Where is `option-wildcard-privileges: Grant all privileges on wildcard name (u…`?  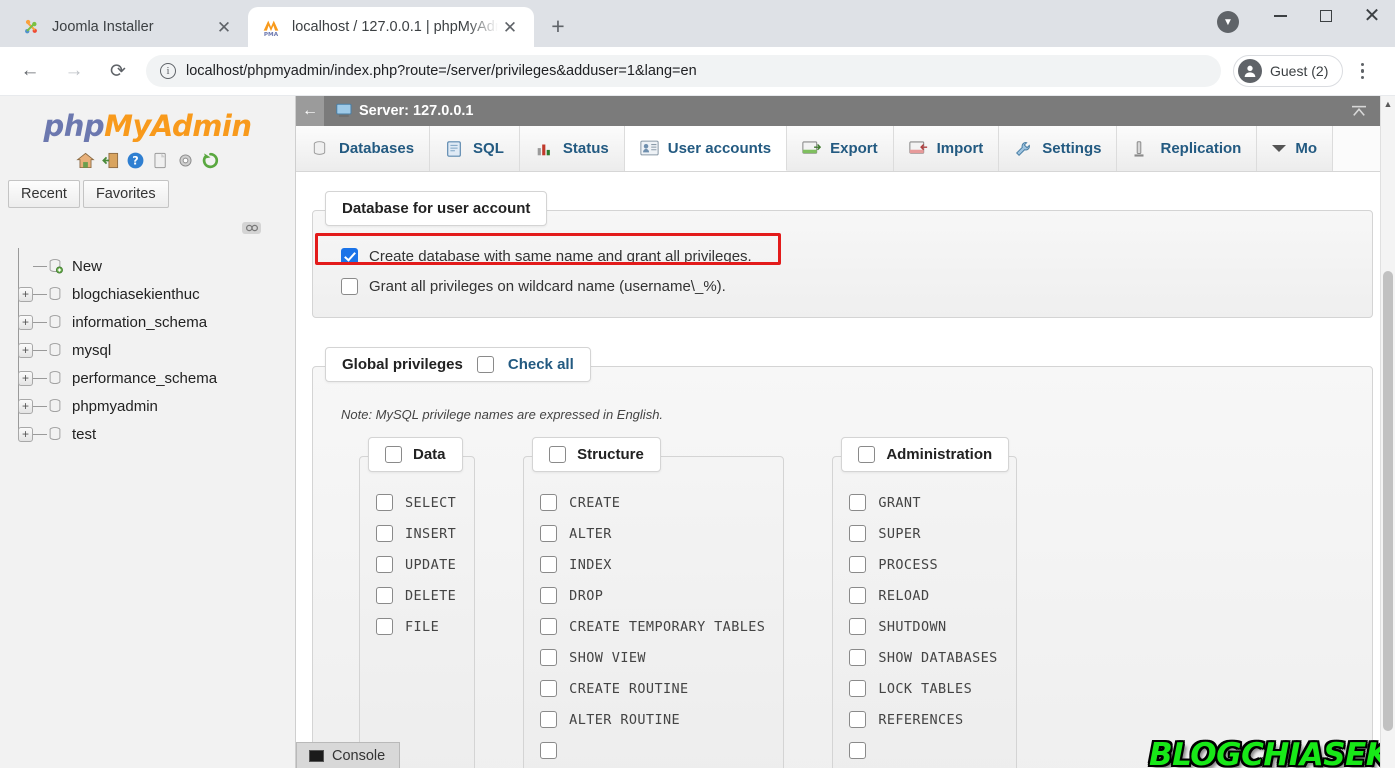
option-wildcard-privileges: Grant all privileges on wildcard name (u… is located at coordinates (842, 286).